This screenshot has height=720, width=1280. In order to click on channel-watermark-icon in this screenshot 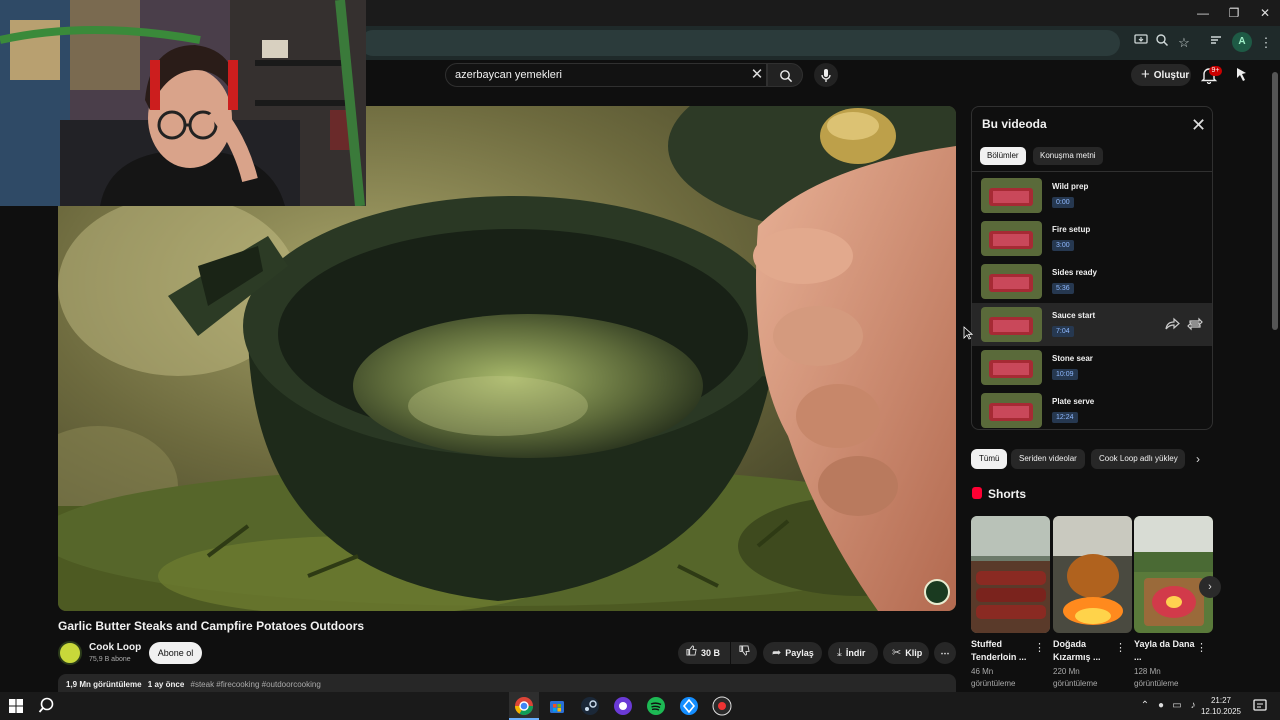, I will do `click(937, 592)`.